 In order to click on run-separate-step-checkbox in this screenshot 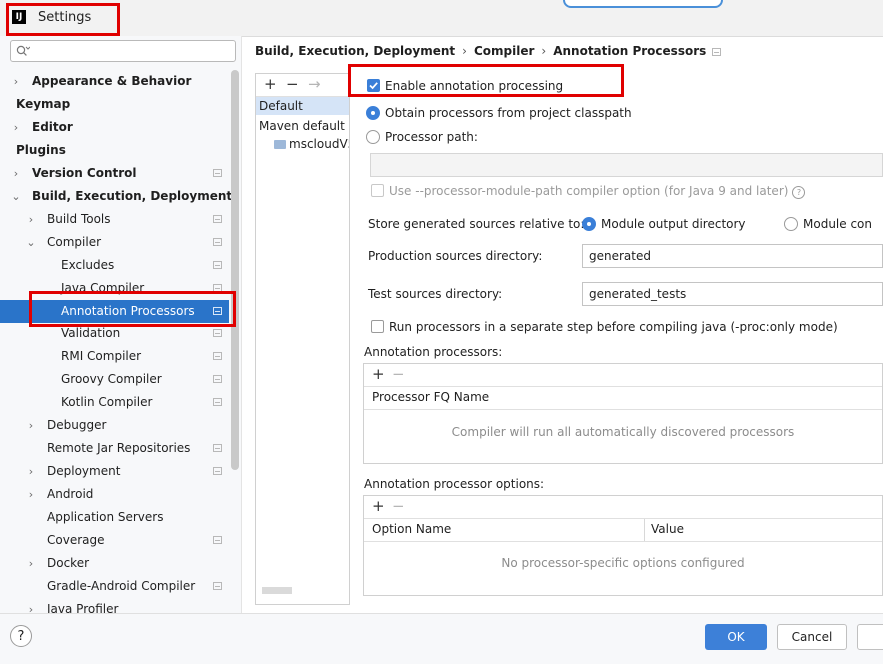, I will do `click(377, 326)`.